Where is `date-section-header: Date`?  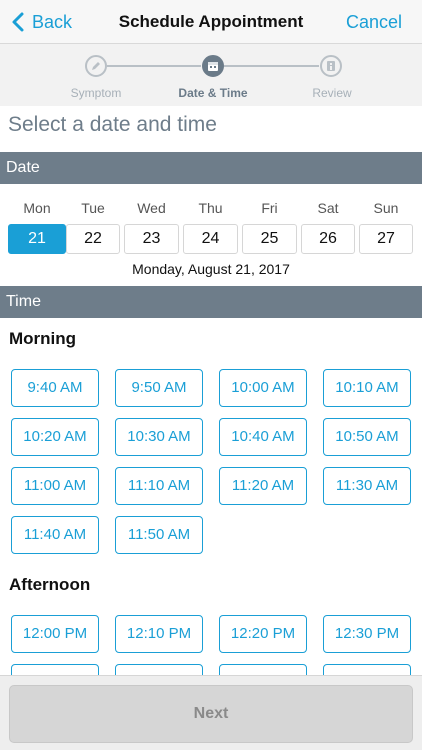
date-section-header: Date is located at coordinates (211, 168).